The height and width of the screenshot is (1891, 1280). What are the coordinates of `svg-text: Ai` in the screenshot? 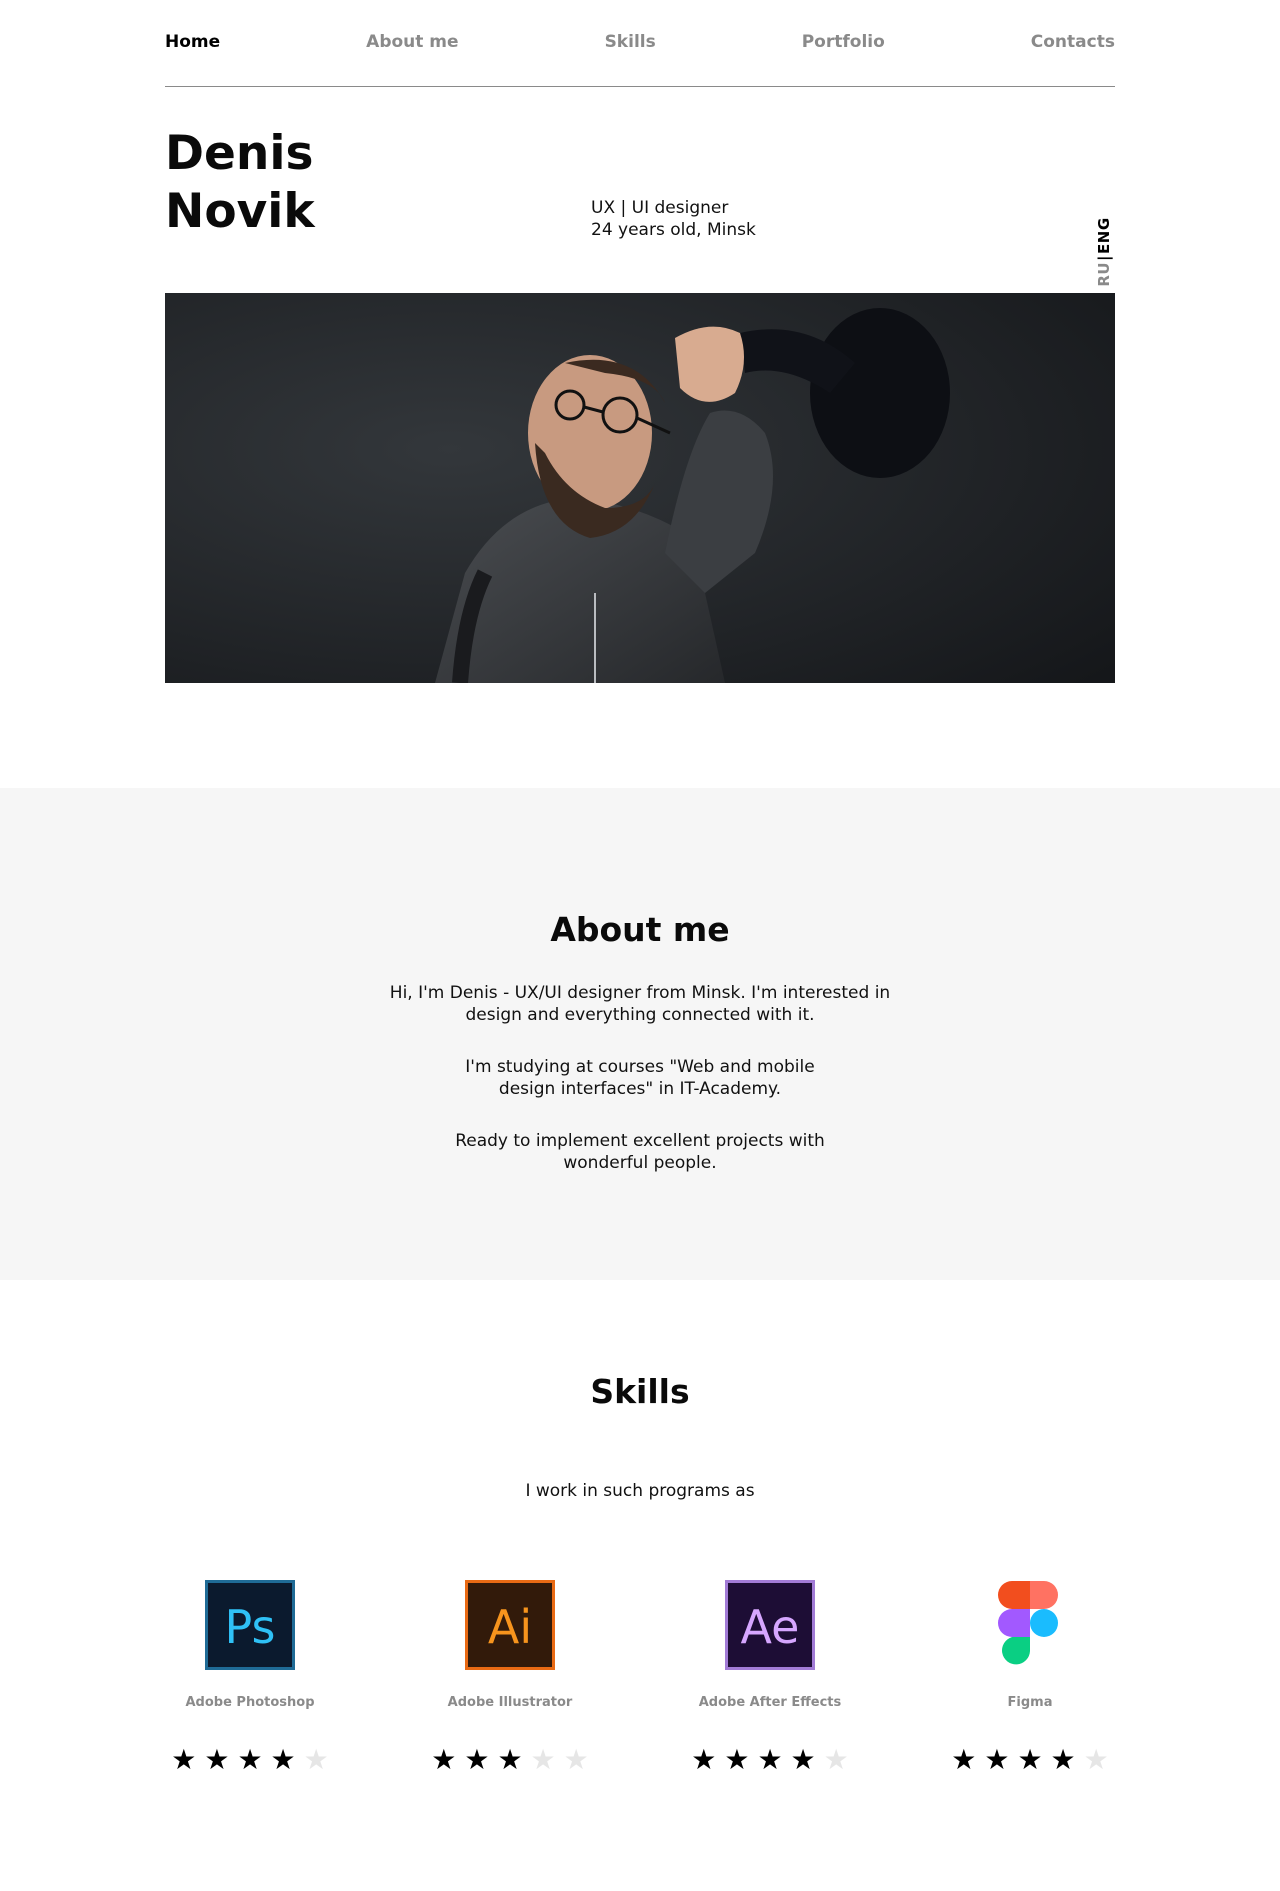 It's located at (510, 1627).